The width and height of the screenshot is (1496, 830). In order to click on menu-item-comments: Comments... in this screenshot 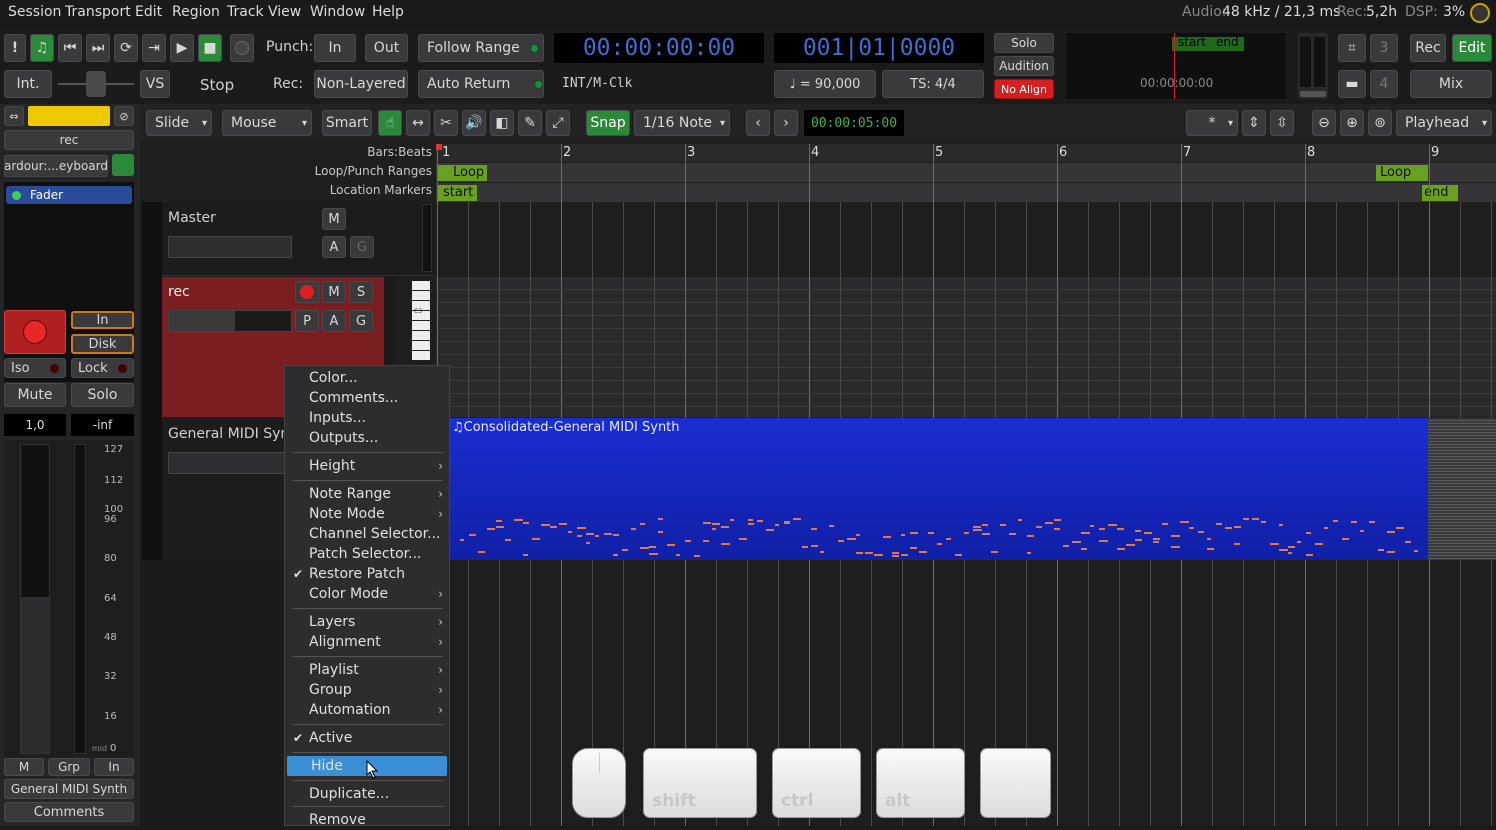, I will do `click(367, 398)`.